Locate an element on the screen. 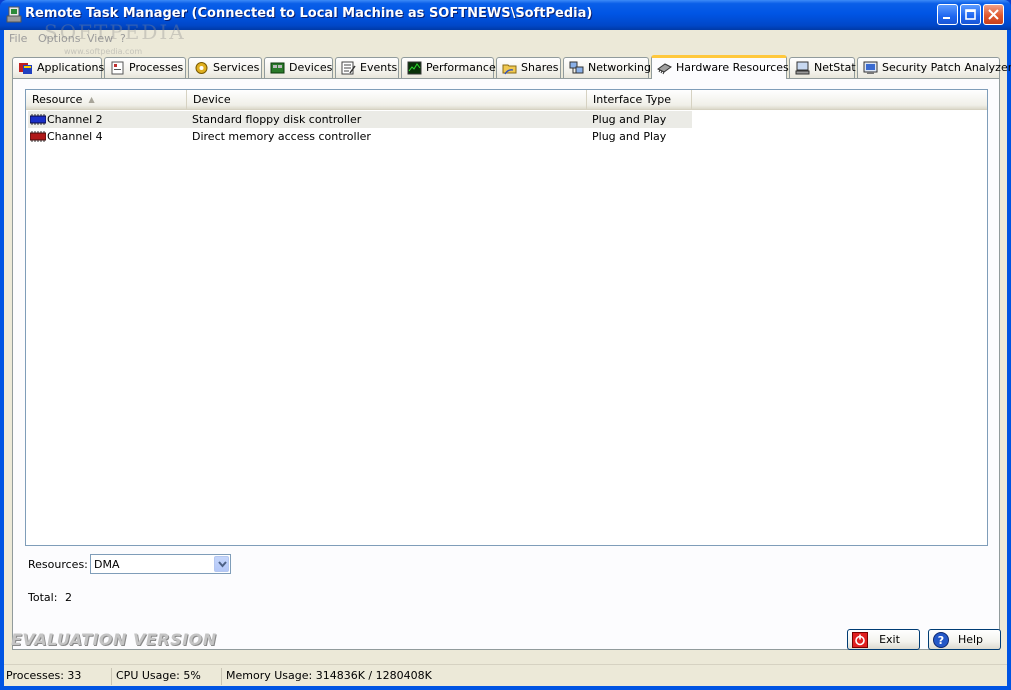 Image resolution: width=1011 pixels, height=690 pixels. services-icon is located at coordinates (201, 68).